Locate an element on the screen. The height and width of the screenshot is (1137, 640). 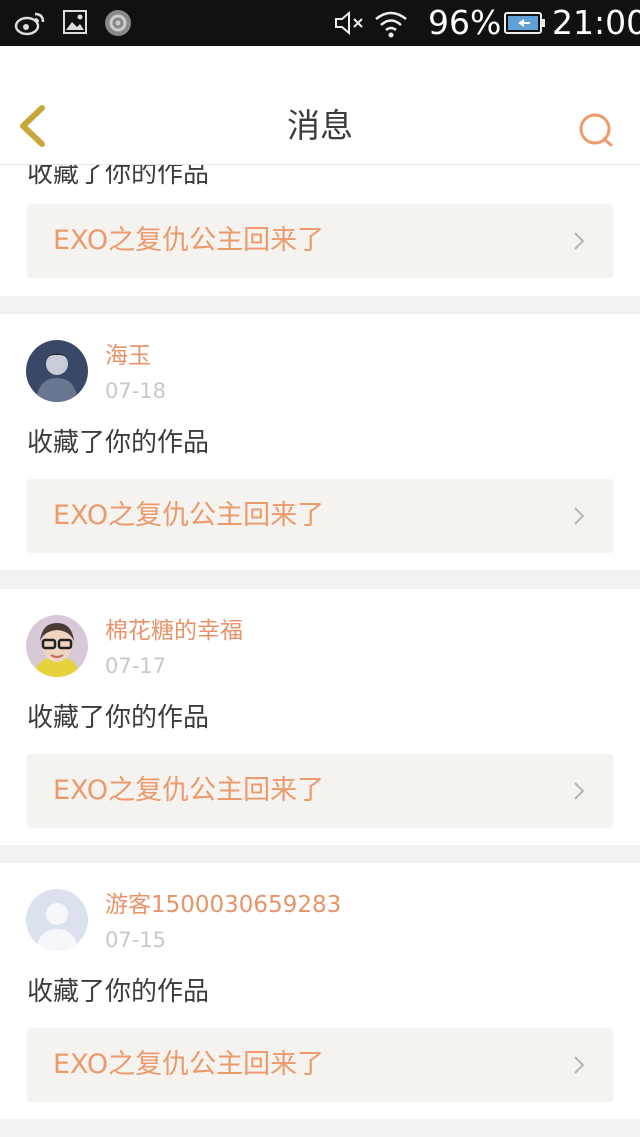
message-date: 07-18 is located at coordinates (136, 391).